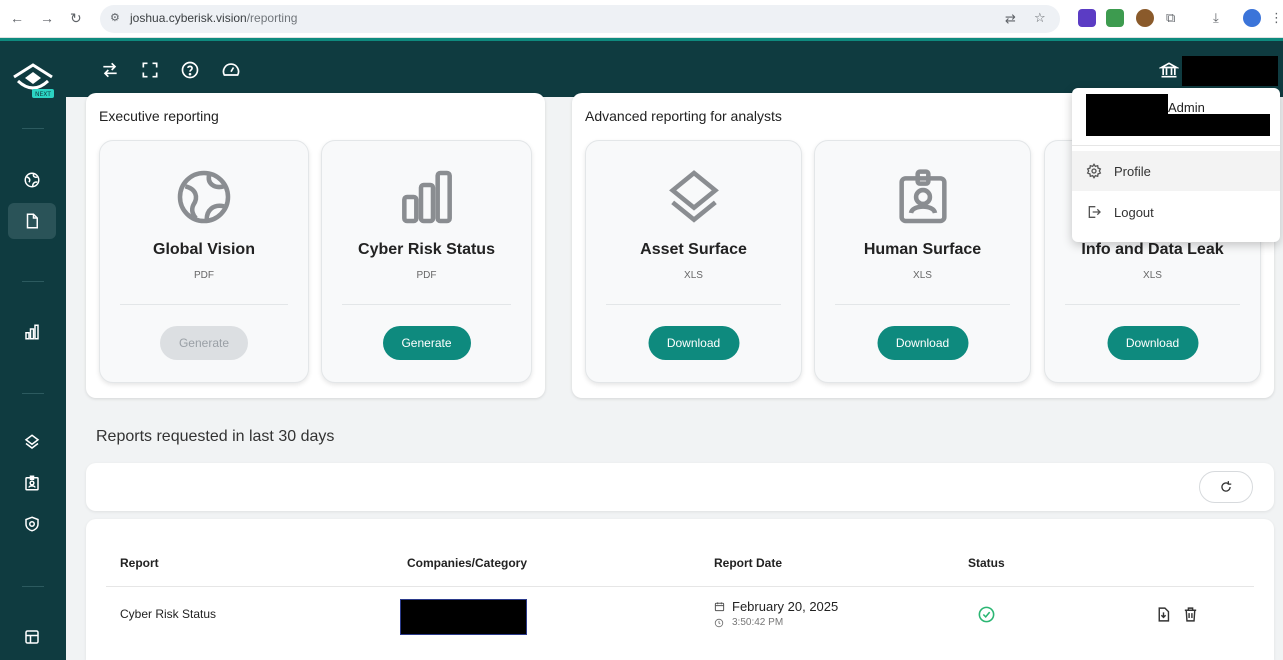 The width and height of the screenshot is (1283, 660). What do you see at coordinates (168, 614) in the screenshot?
I see `report-name-cell: Cyber Risk Status` at bounding box center [168, 614].